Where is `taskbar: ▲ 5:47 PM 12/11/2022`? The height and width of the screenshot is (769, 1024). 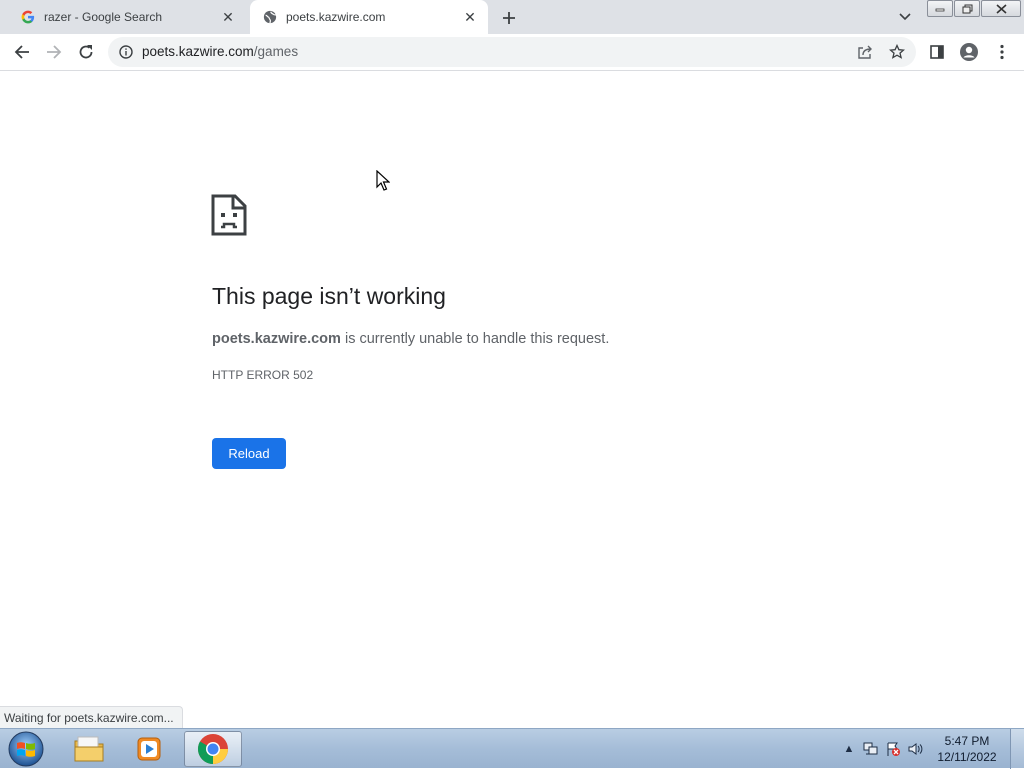
taskbar: ▲ 5:47 PM 12/11/2022 is located at coordinates (512, 748).